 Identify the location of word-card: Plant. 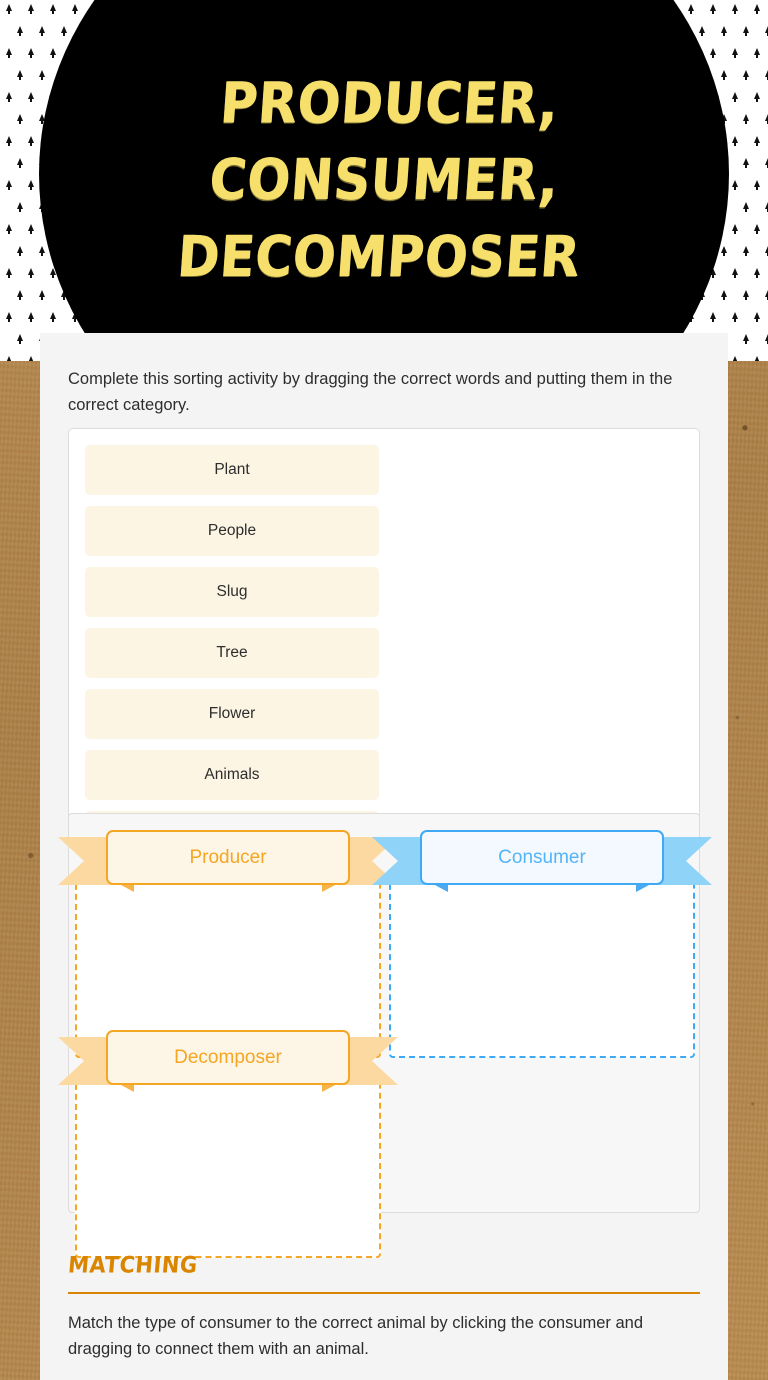
(232, 470).